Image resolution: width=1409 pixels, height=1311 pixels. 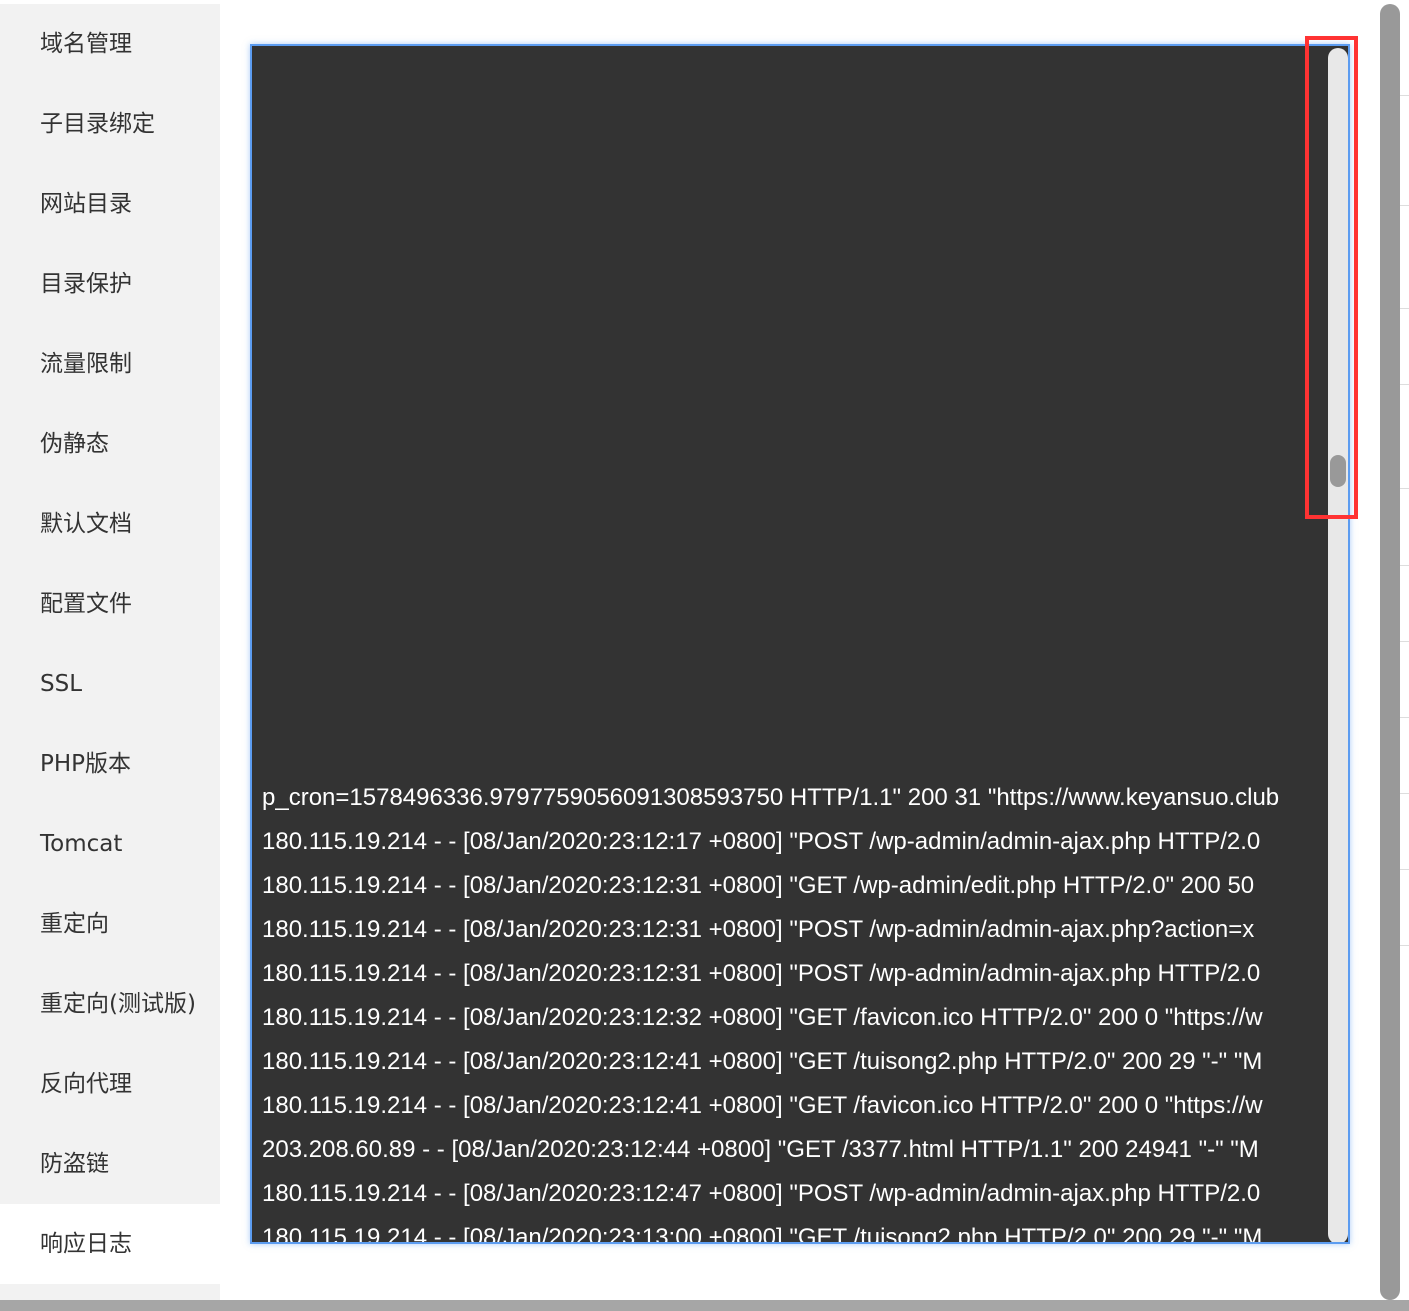 What do you see at coordinates (110, 44) in the screenshot?
I see `sidebar-item: 域名管理` at bounding box center [110, 44].